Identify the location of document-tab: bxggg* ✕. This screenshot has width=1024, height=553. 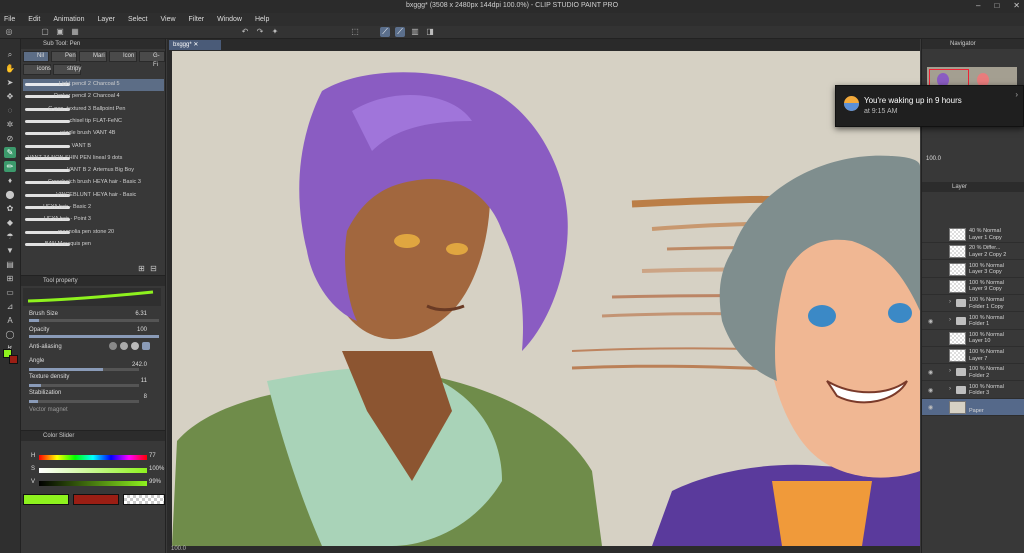
(195, 45).